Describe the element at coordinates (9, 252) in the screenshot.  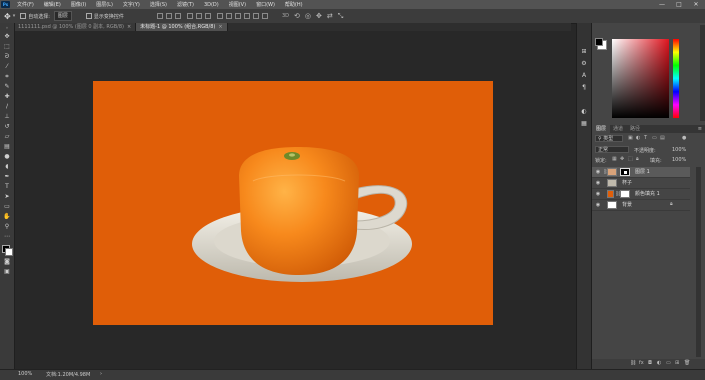
I see `background-color-swatch` at that location.